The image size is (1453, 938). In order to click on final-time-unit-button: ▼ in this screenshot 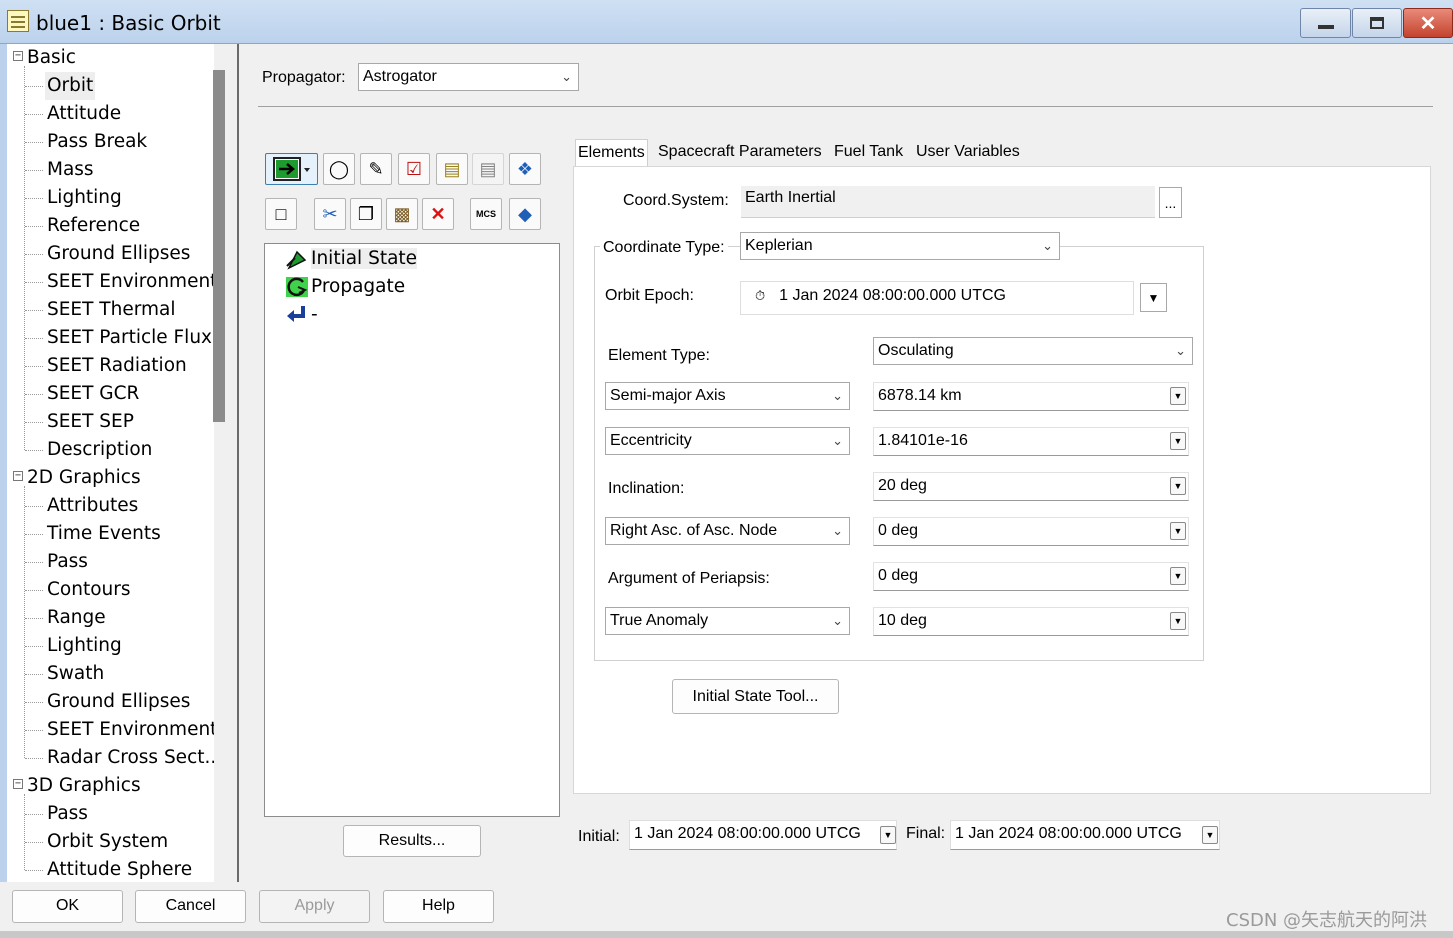, I will do `click(1210, 835)`.